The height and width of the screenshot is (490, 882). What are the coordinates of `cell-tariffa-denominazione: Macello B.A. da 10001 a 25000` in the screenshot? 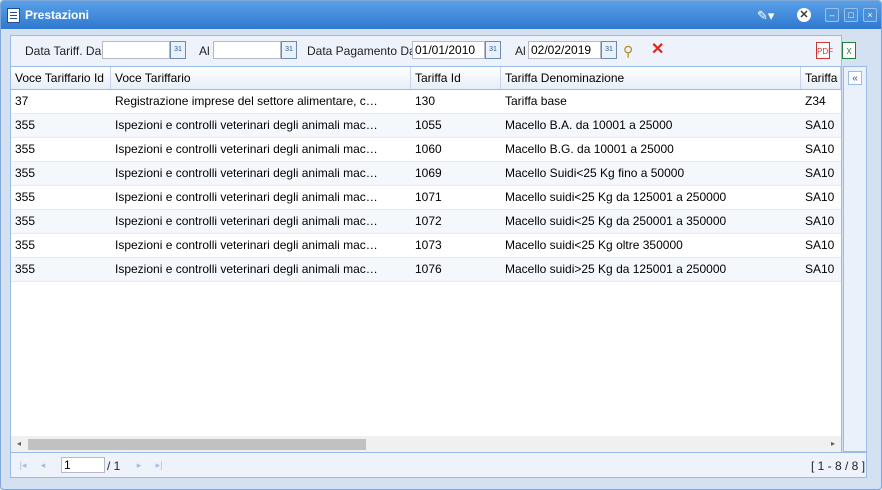 It's located at (589, 125).